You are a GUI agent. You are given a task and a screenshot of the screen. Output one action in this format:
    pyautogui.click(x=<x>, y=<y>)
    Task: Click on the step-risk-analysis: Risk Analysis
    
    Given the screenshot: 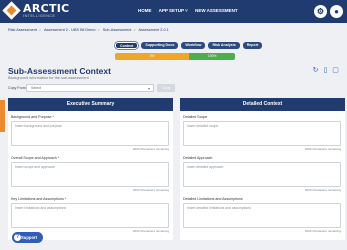 What is the action you would take?
    pyautogui.click(x=224, y=45)
    